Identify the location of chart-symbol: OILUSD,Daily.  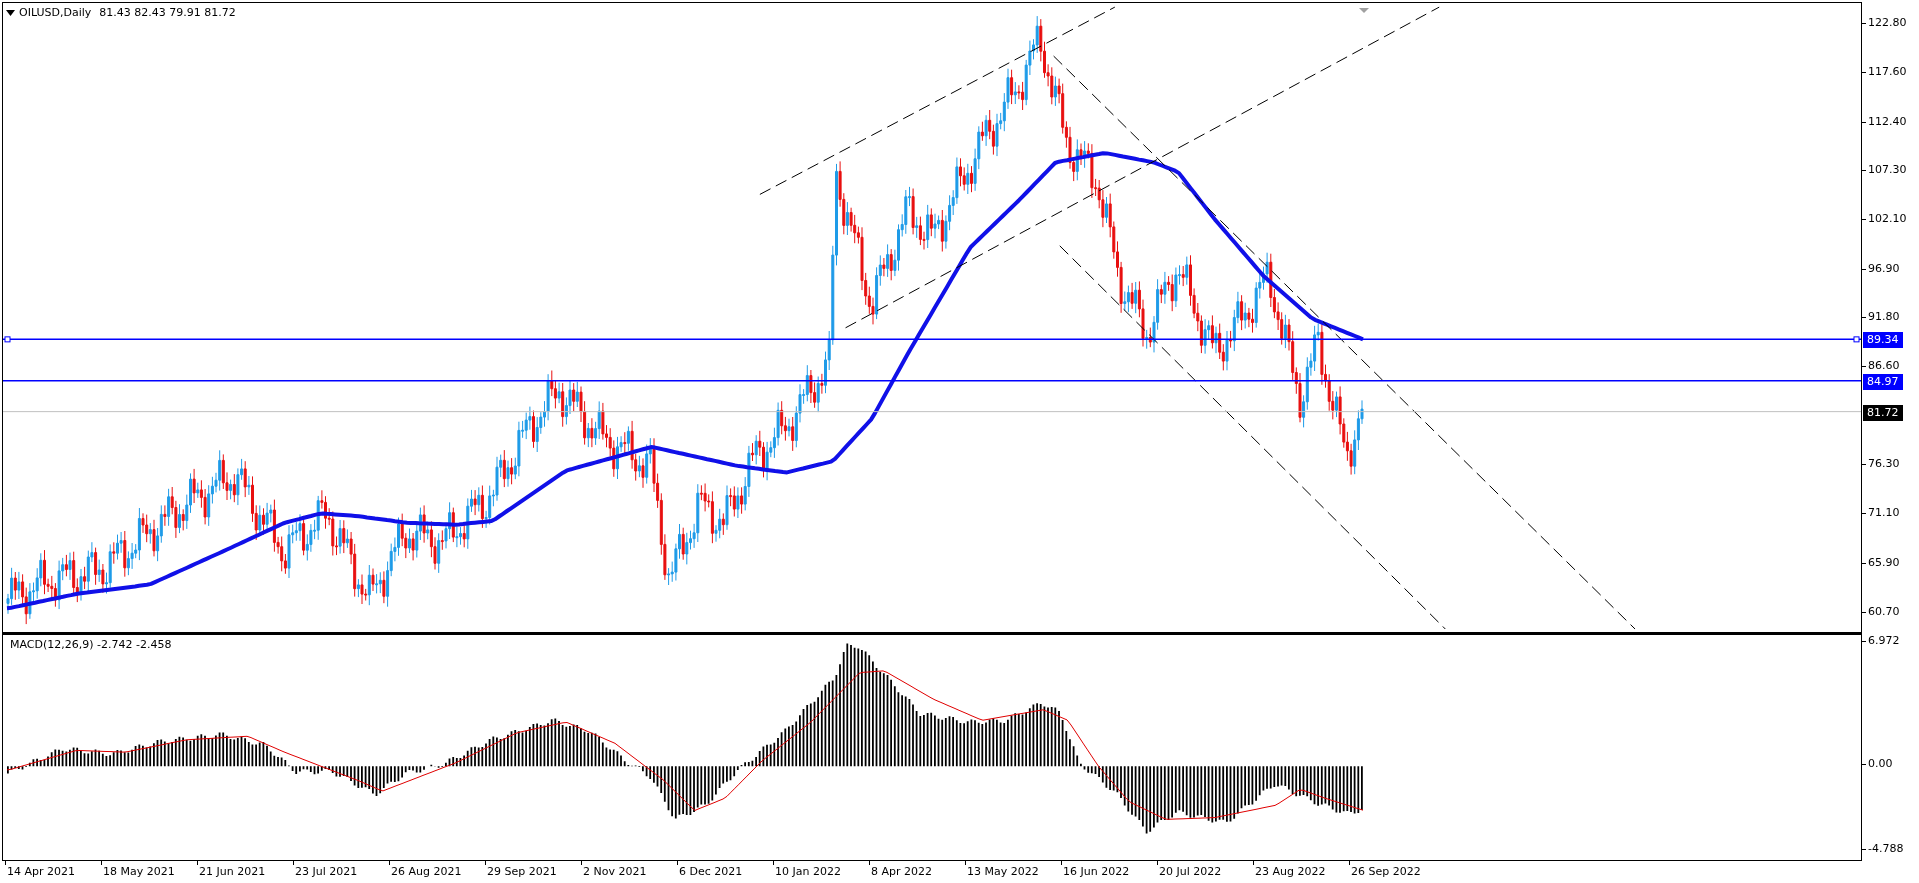
(55, 12).